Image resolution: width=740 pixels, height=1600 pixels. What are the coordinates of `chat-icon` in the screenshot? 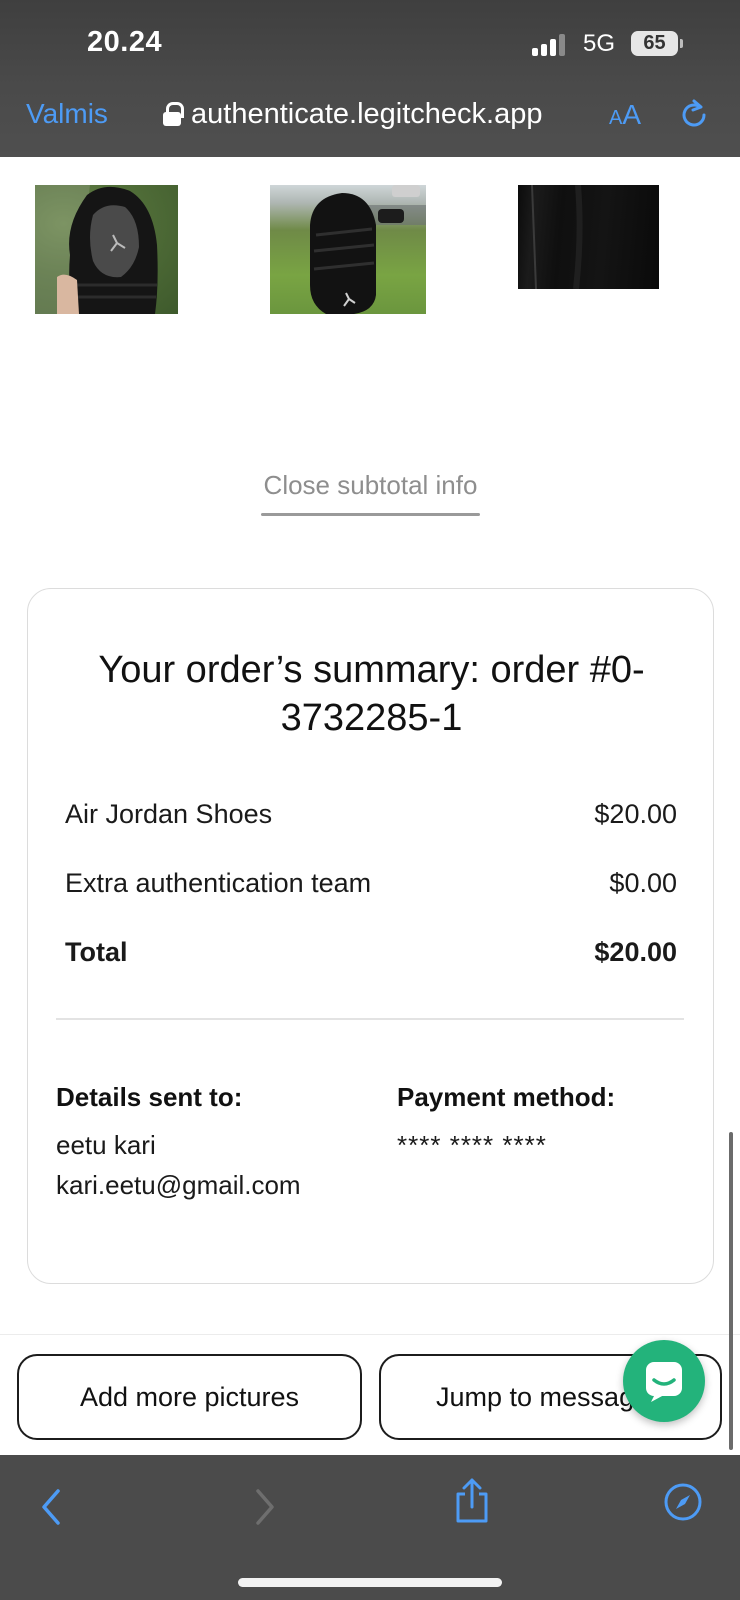 It's located at (664, 1382).